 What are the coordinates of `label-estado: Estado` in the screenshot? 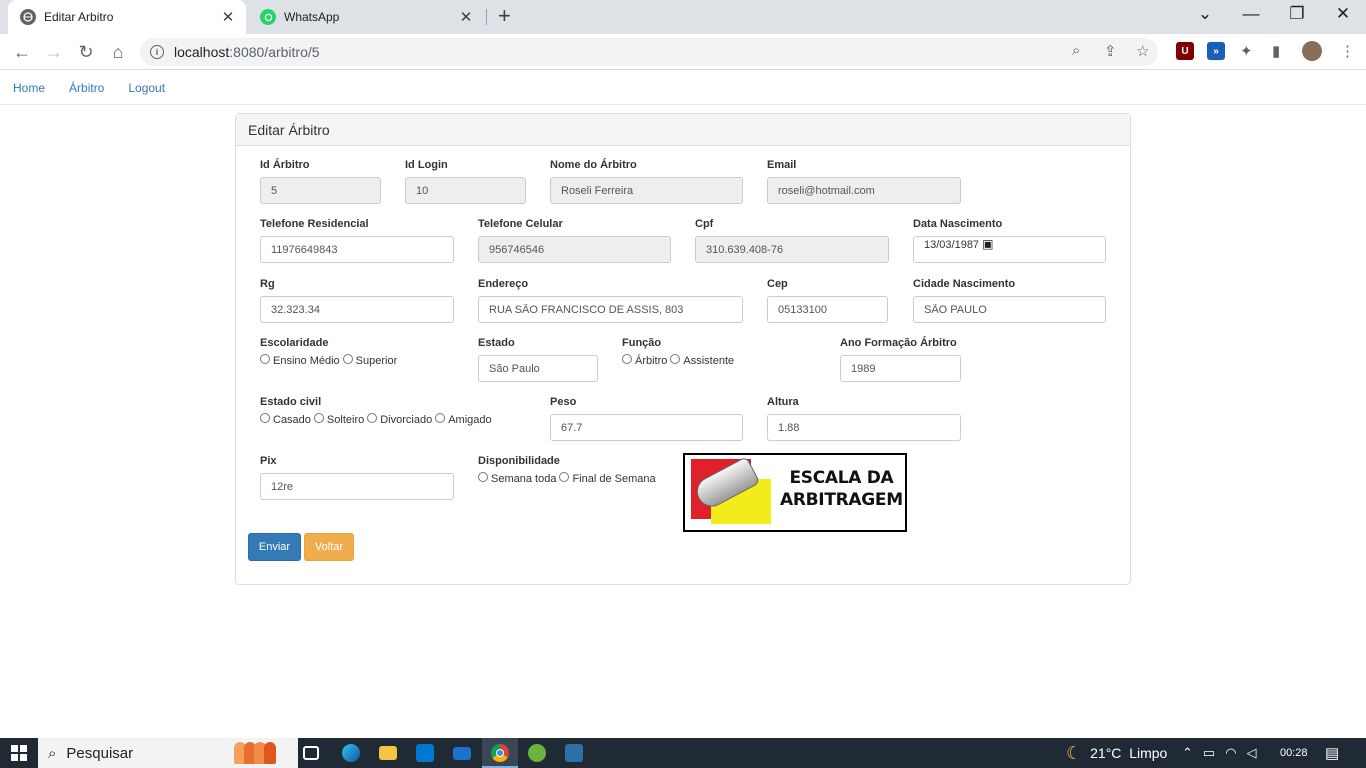 It's located at (496, 343).